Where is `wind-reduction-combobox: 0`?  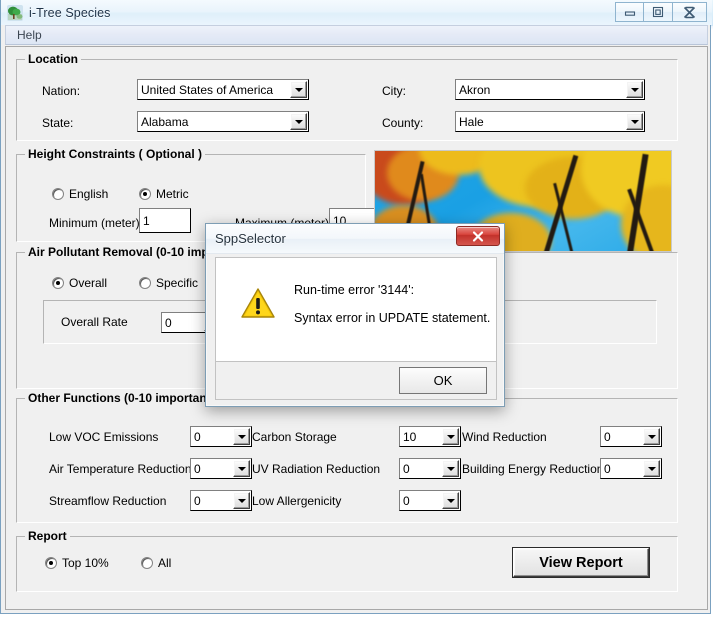 wind-reduction-combobox: 0 is located at coordinates (631, 436).